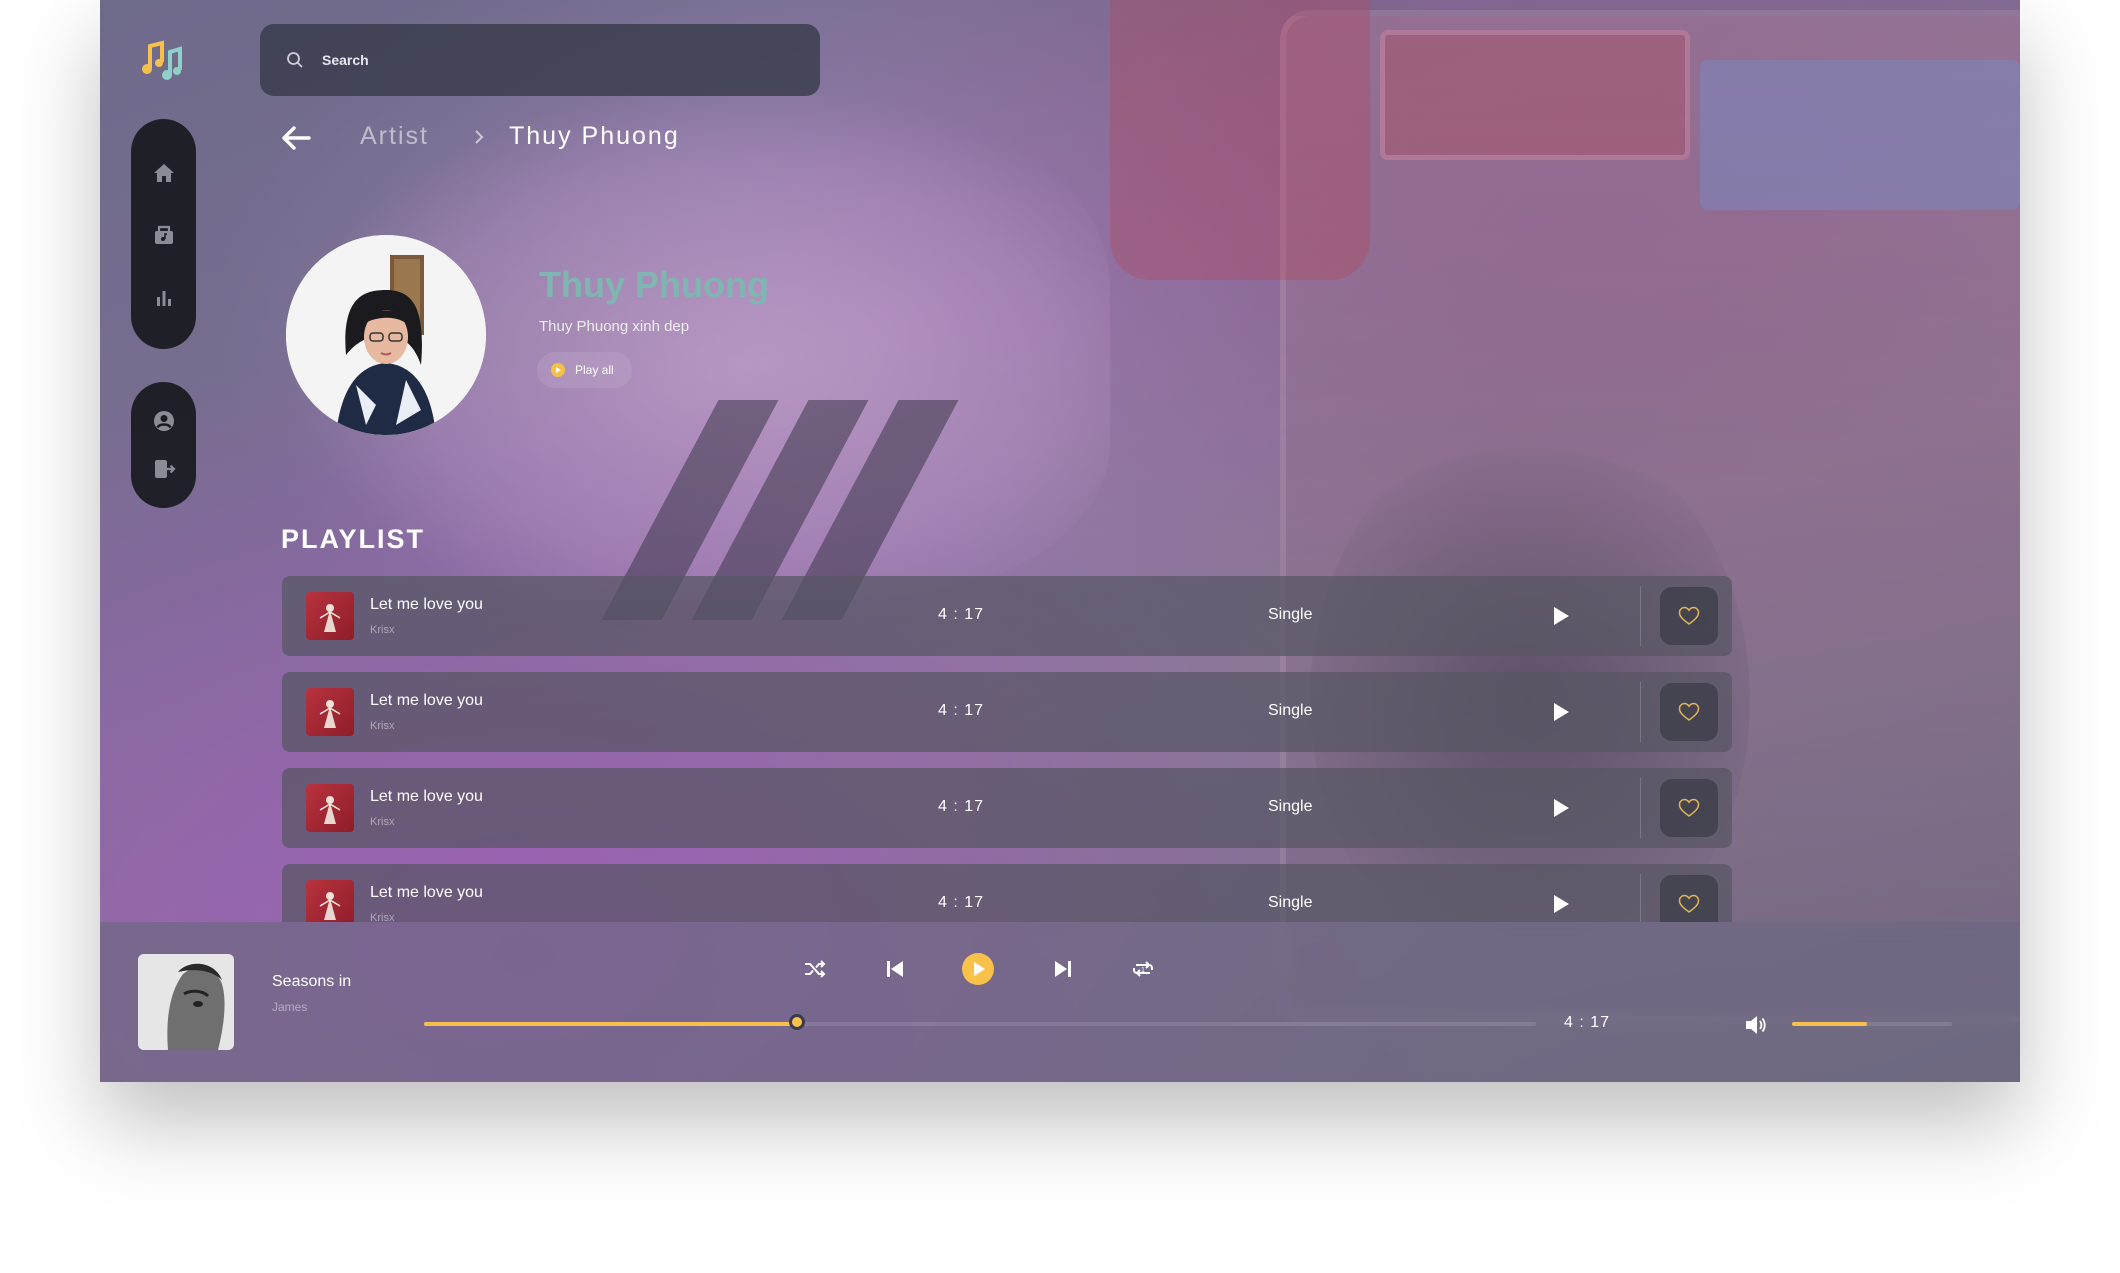  I want to click on background-display, so click(1535, 95).